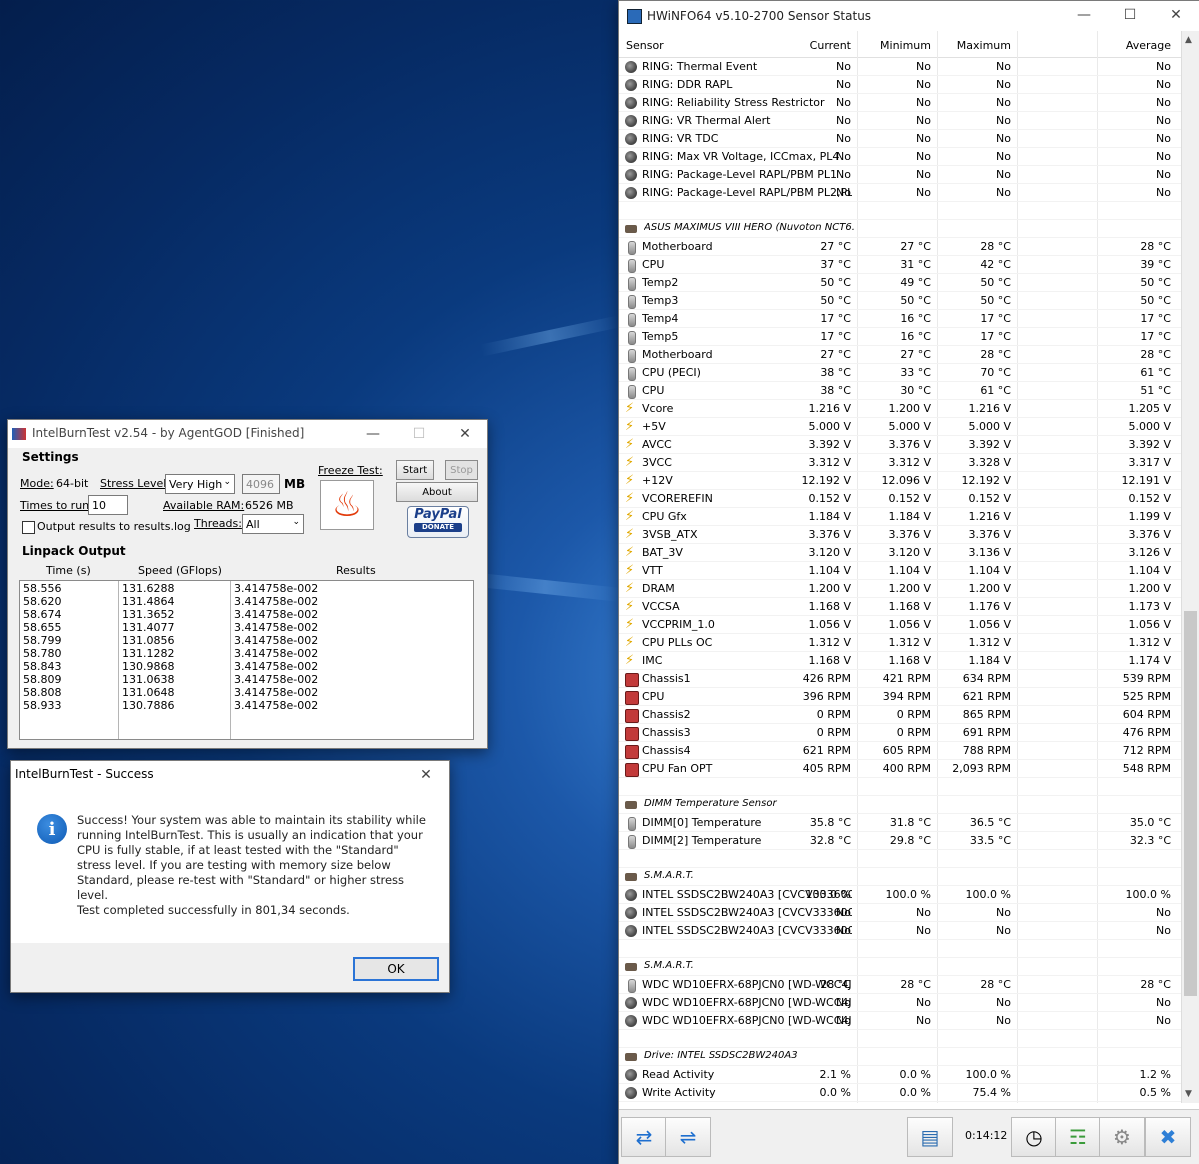 The image size is (1199, 1164). I want to click on sensor-row: ⚡ VCCSA 1.168 V 1.168 V 1.176 V 1.173 V, so click(900, 607).